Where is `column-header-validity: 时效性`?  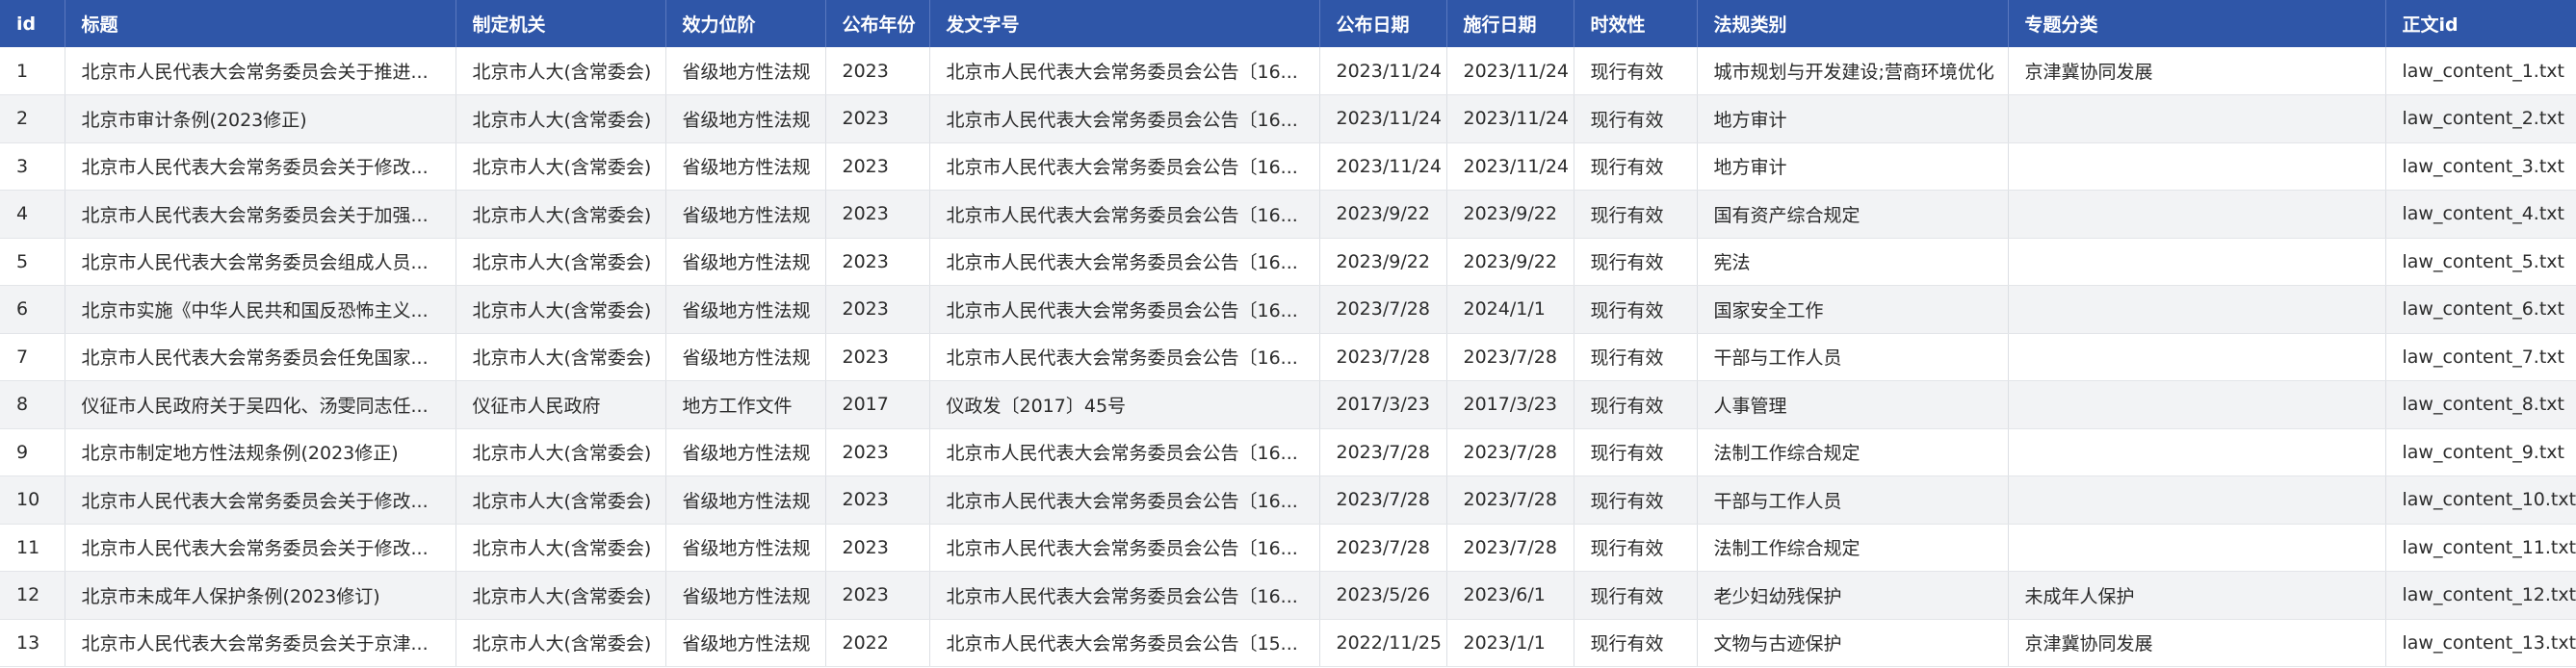 column-header-validity: 时效性 is located at coordinates (1636, 23).